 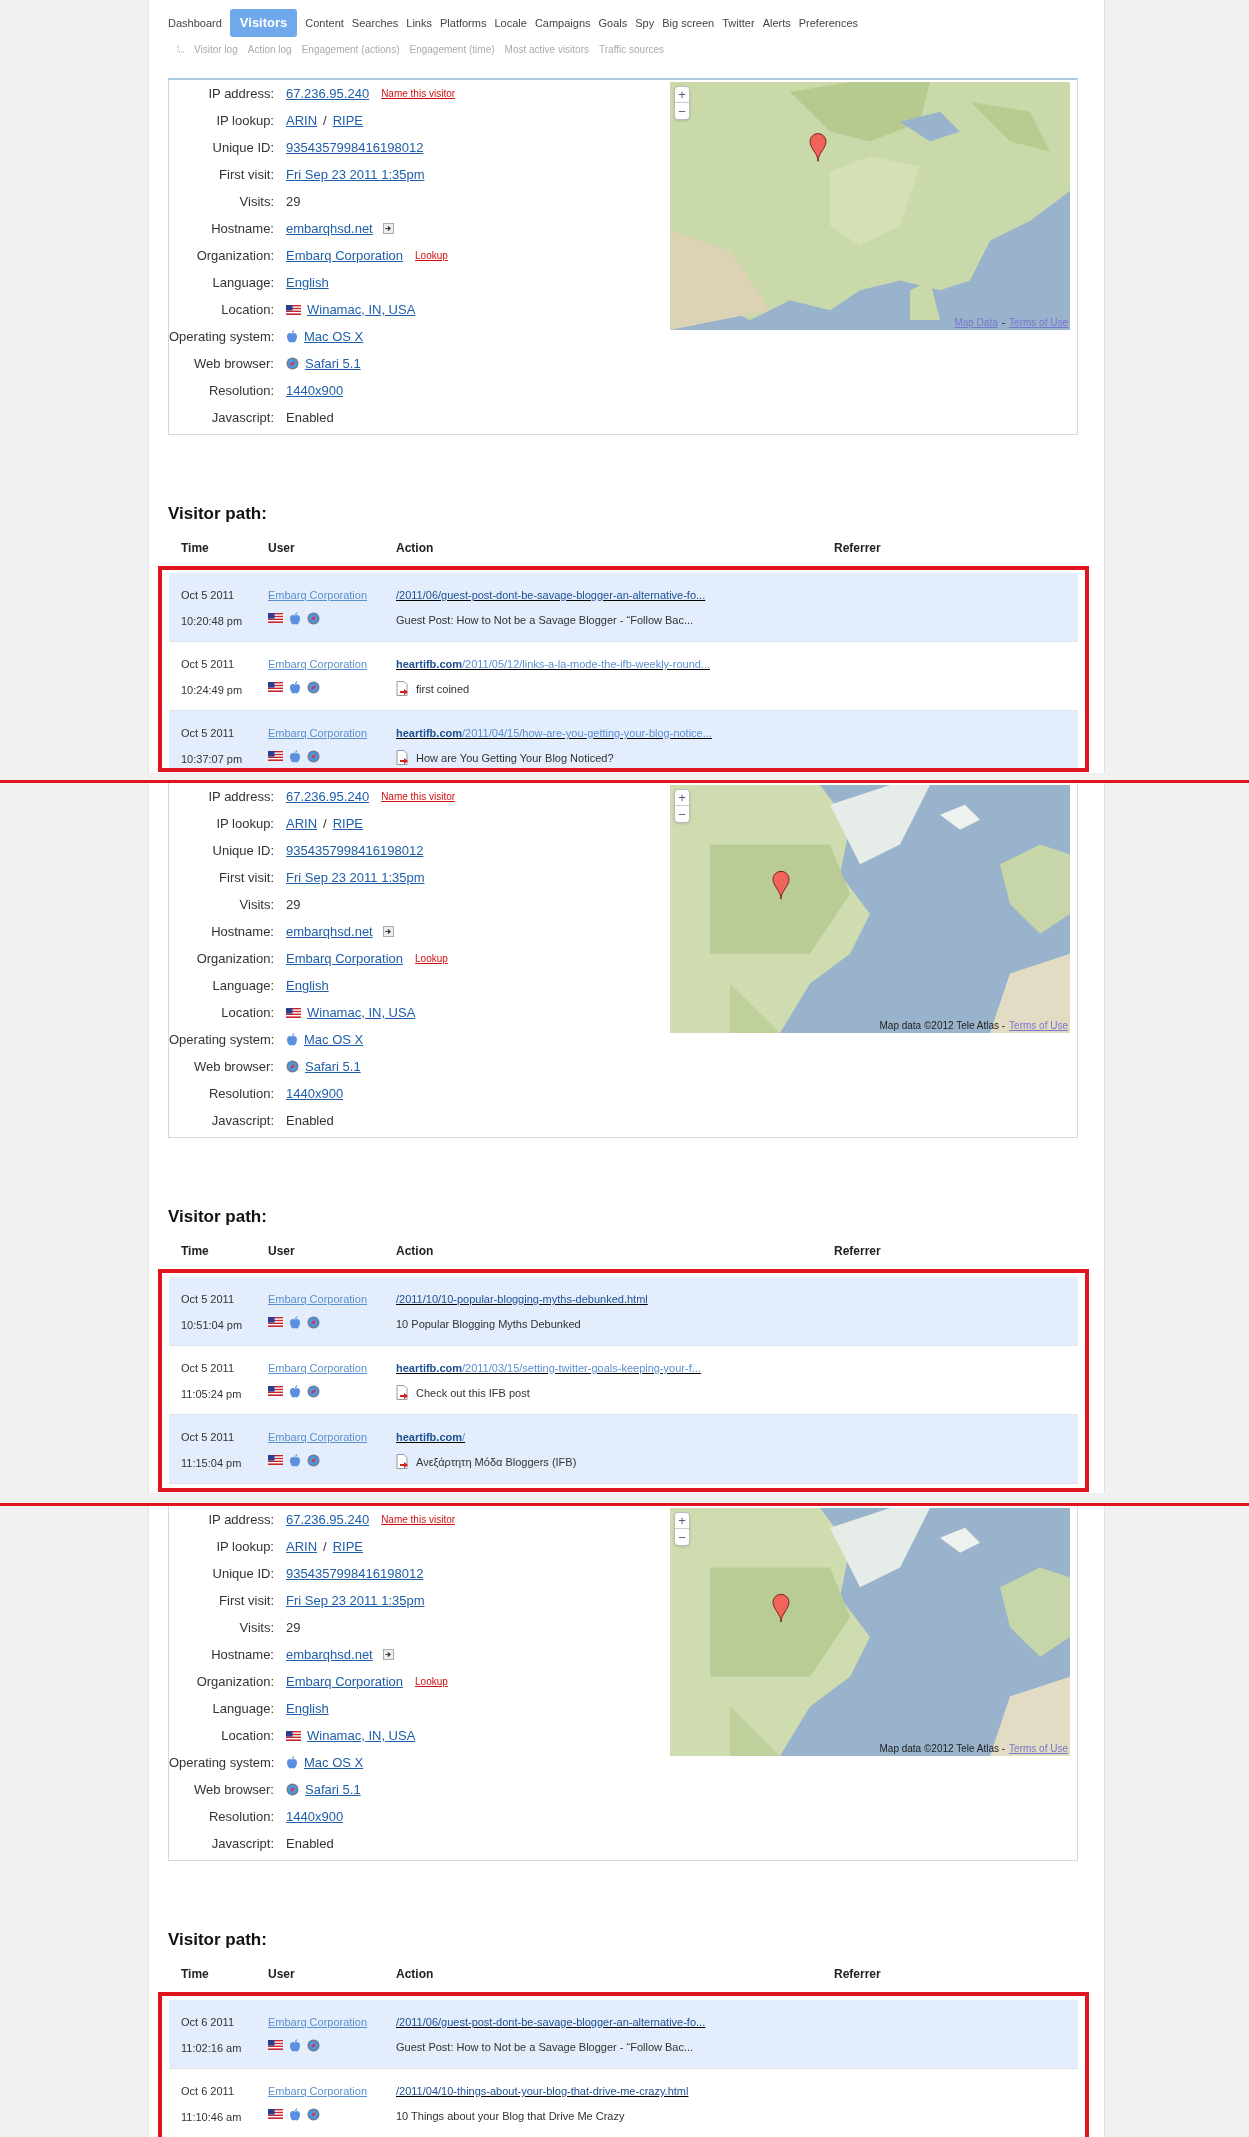 I want to click on nav-tab: Content, so click(x=324, y=22).